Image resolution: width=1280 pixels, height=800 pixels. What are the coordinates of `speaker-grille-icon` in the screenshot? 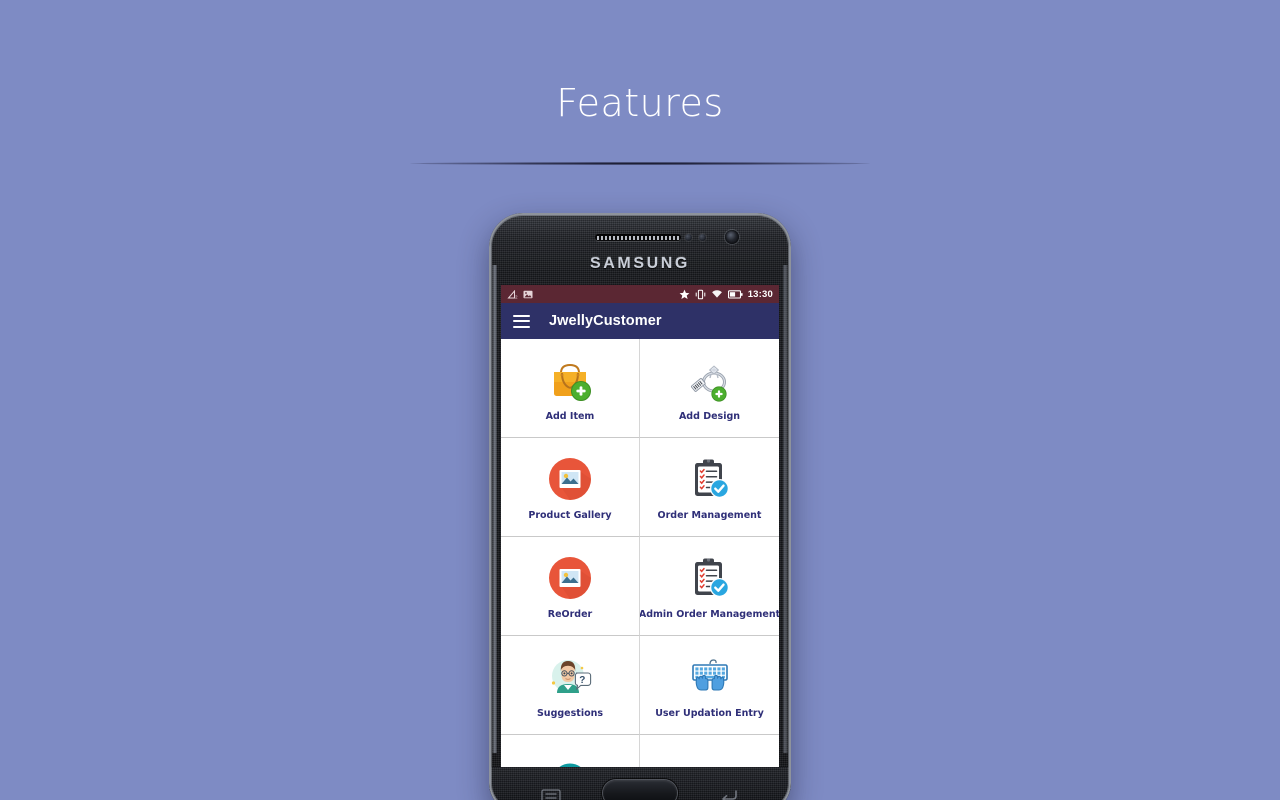 It's located at (638, 237).